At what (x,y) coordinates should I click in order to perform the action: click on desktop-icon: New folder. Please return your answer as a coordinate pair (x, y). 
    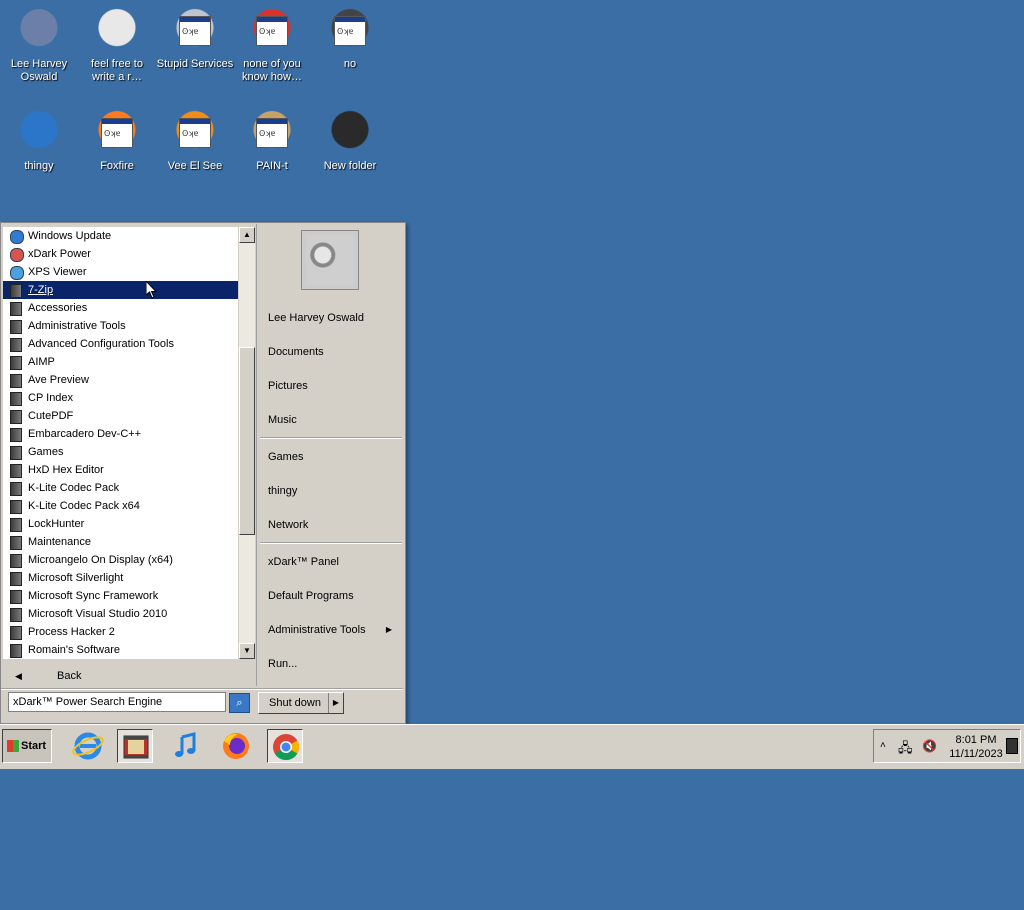
    Looking at the image, I should click on (350, 140).